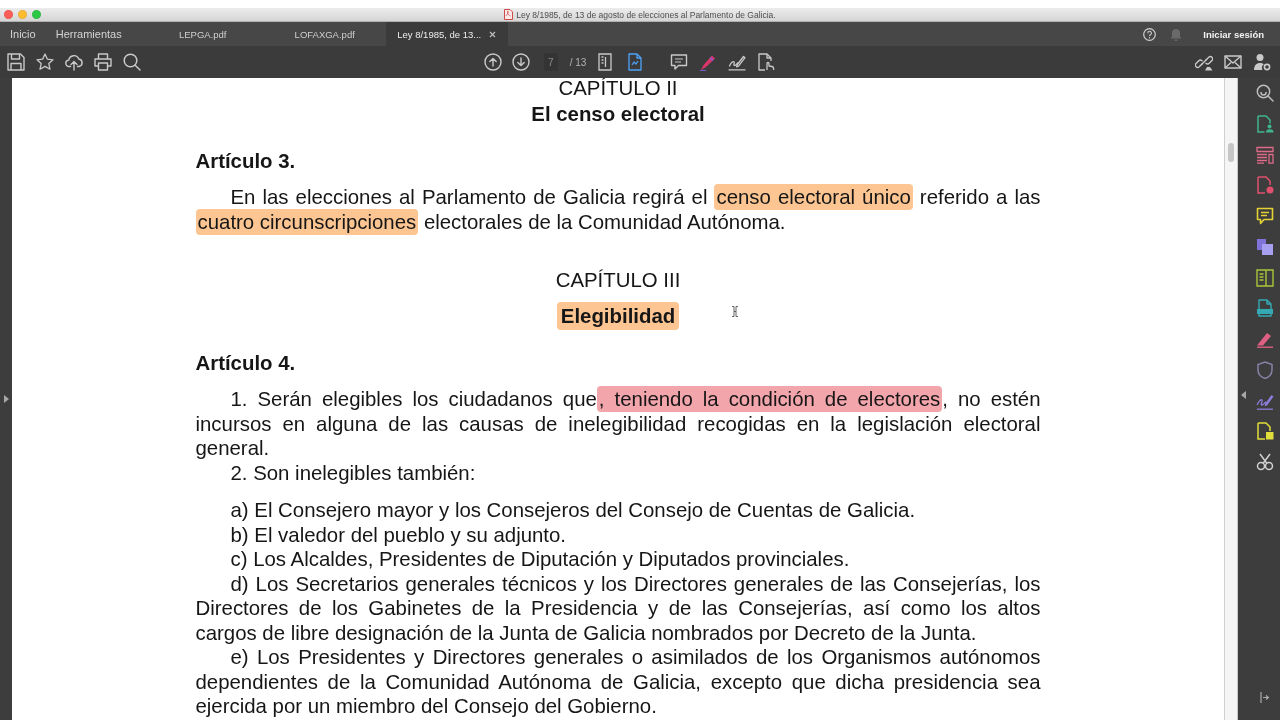  I want to click on list-item: a) El Consejero mayor y los Consejeros del Consejo de Cuentas de Galicia., so click(573, 510).